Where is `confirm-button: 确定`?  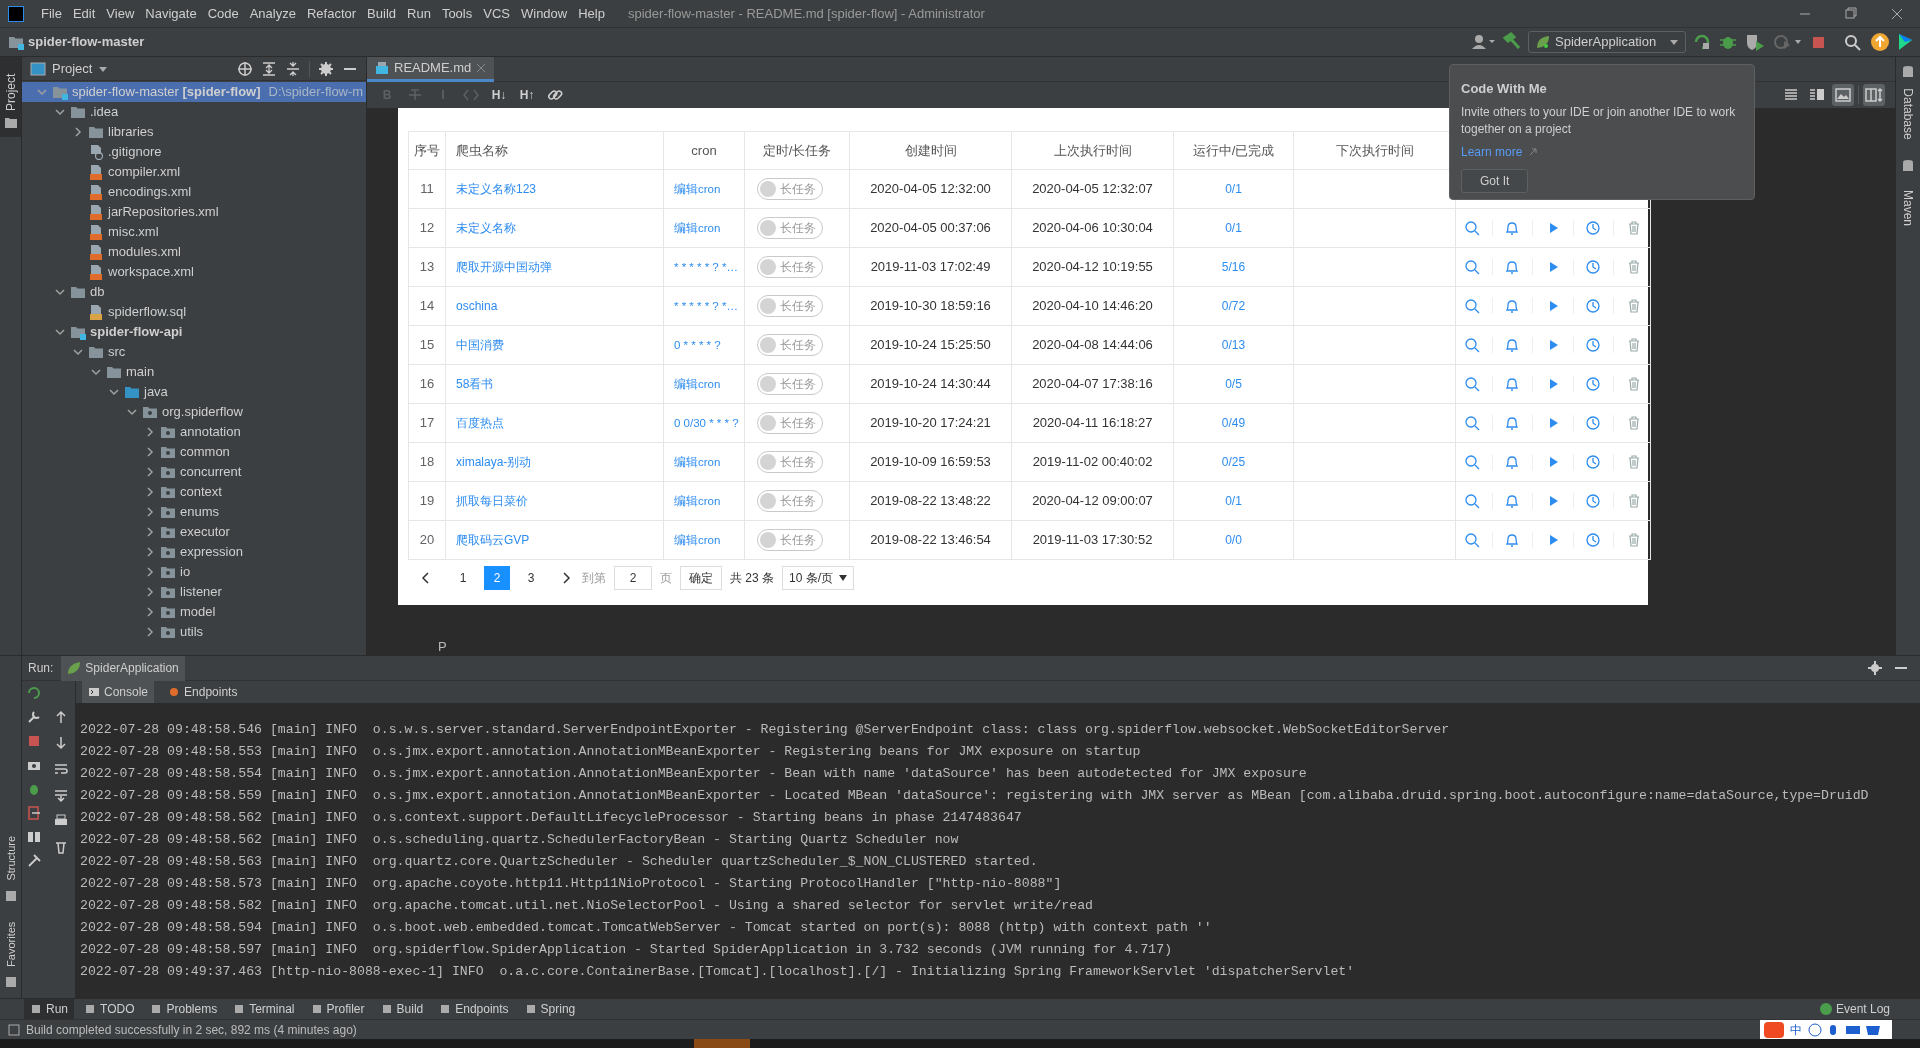 confirm-button: 确定 is located at coordinates (701, 578).